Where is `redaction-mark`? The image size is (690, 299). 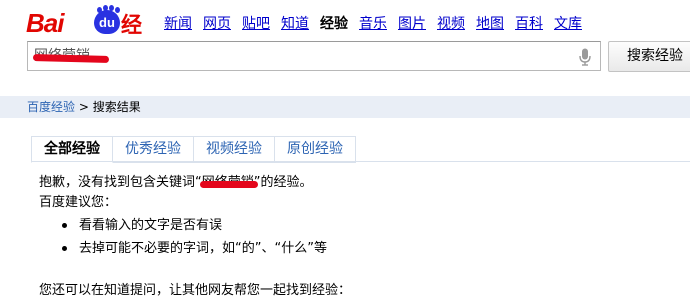 redaction-mark is located at coordinates (228, 184).